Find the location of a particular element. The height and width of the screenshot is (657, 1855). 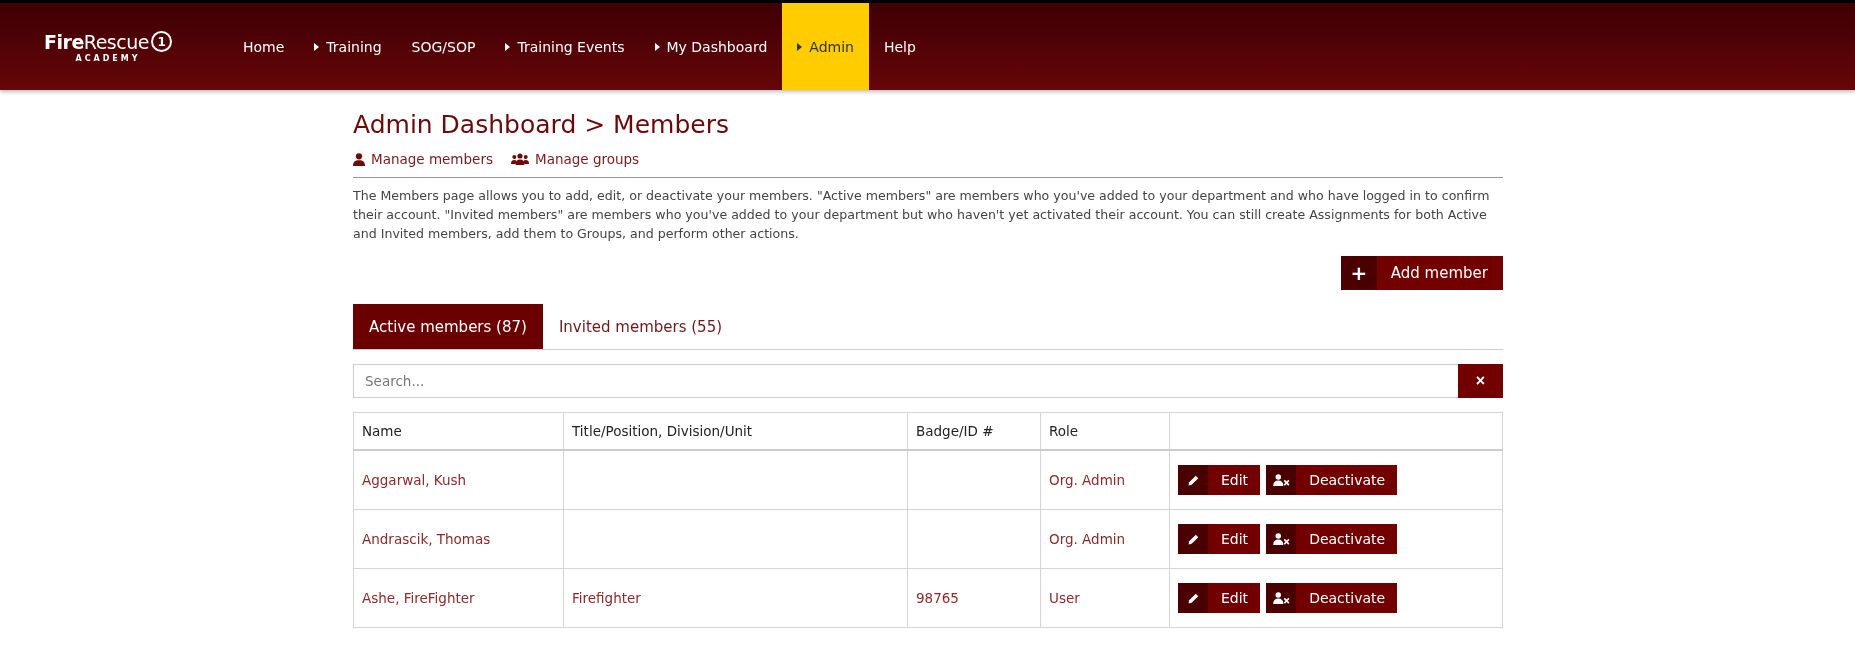

column-header: Role is located at coordinates (1105, 431).